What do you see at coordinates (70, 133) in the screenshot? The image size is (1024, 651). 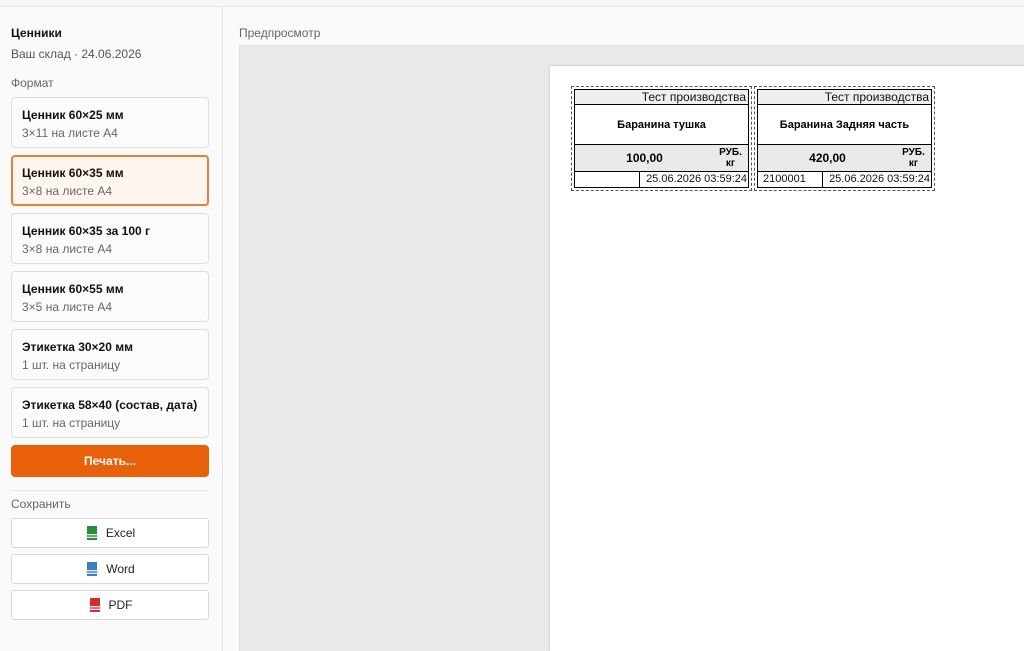 I see `format-option-subtitle: 3×11 на листе А4` at bounding box center [70, 133].